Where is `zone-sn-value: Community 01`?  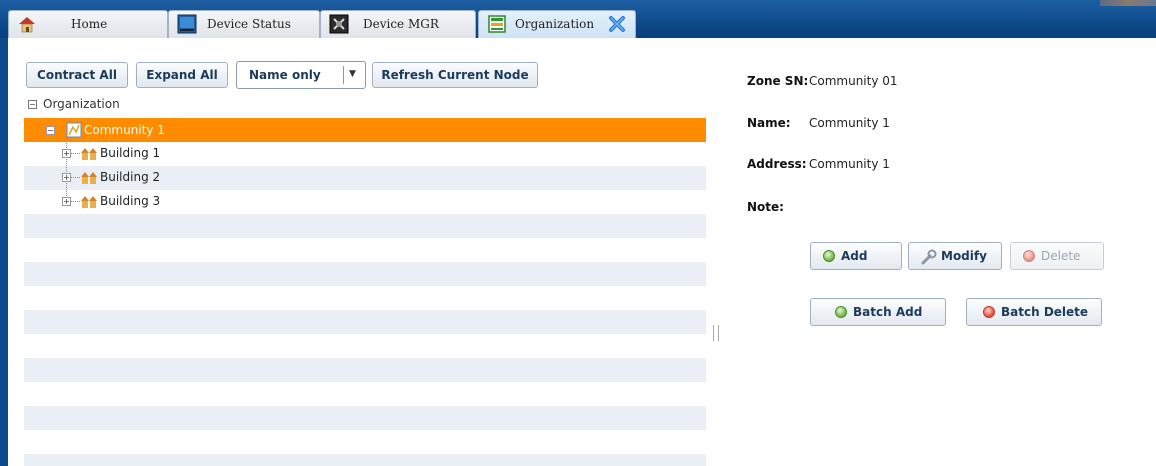
zone-sn-value: Community 01 is located at coordinates (853, 81).